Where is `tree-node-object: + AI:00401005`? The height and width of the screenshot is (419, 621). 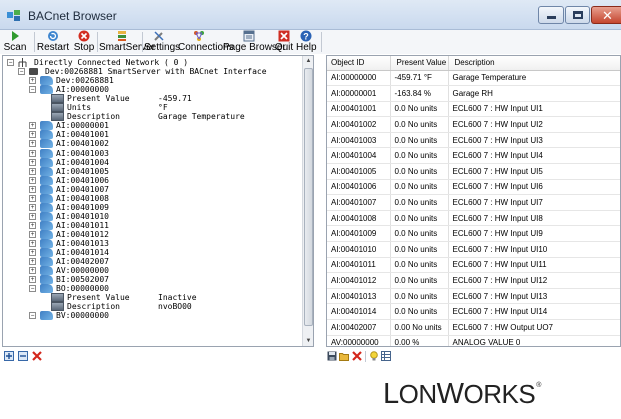 tree-node-object: + AI:00401005 is located at coordinates (152, 171).